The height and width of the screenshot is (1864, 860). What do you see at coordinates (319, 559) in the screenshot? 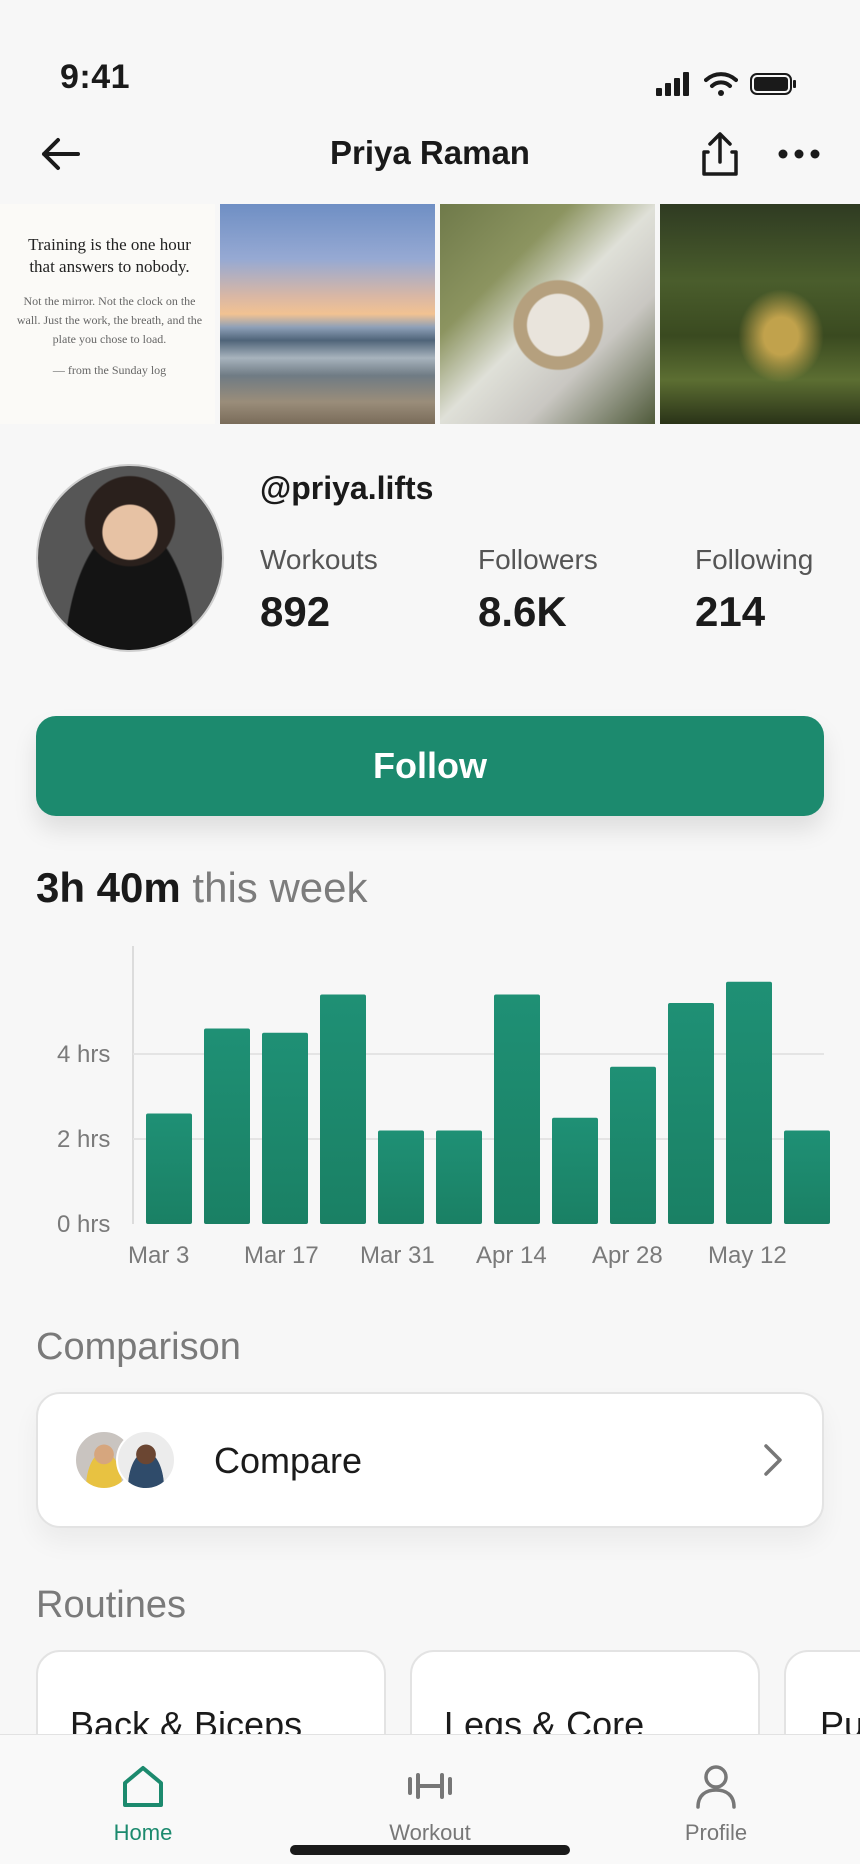
I see `stat-label: Workouts` at bounding box center [319, 559].